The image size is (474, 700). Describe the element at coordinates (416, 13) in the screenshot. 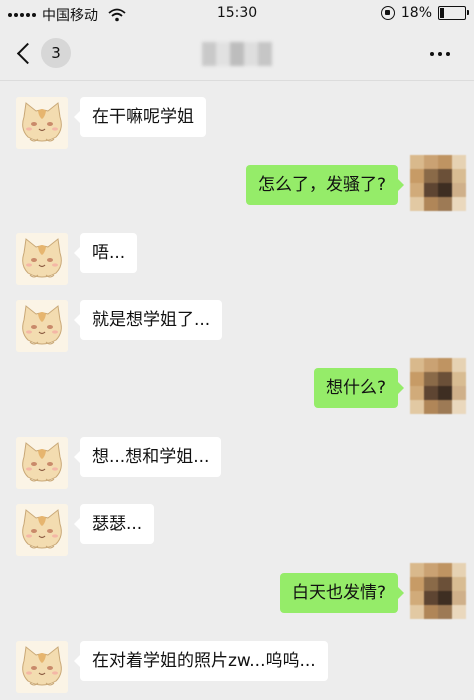

I see `battery-percent: 18%` at that location.